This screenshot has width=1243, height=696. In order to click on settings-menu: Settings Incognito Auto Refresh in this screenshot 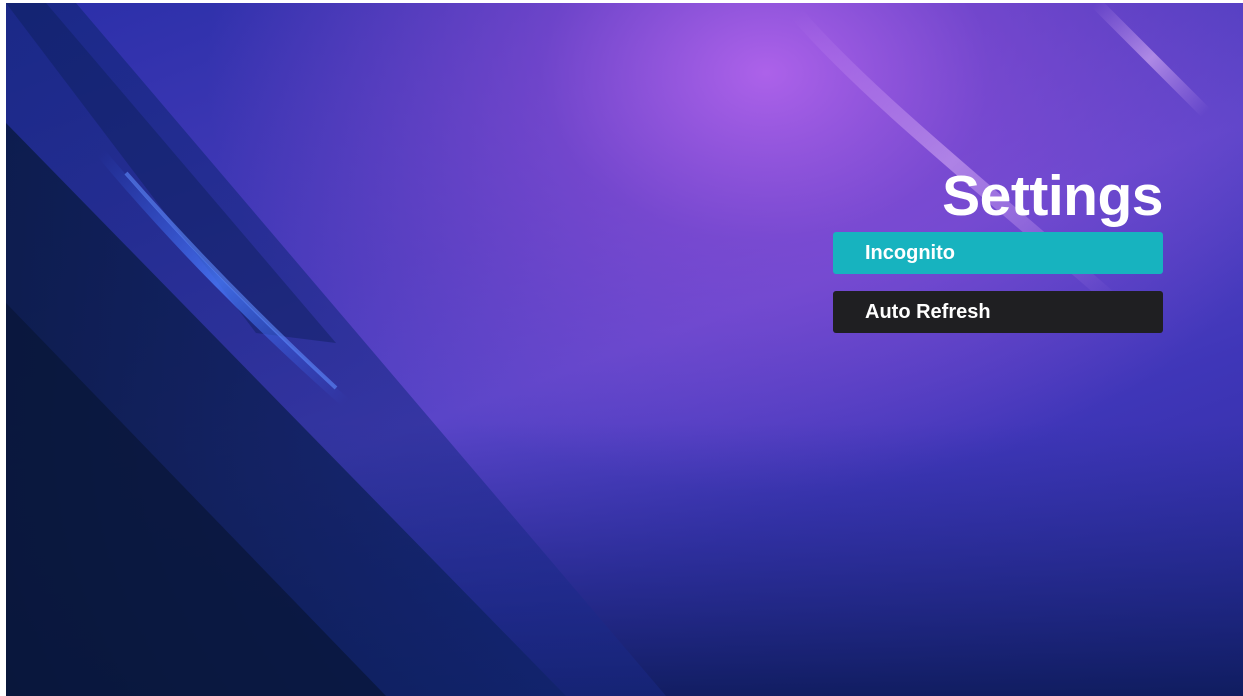, I will do `click(998, 247)`.